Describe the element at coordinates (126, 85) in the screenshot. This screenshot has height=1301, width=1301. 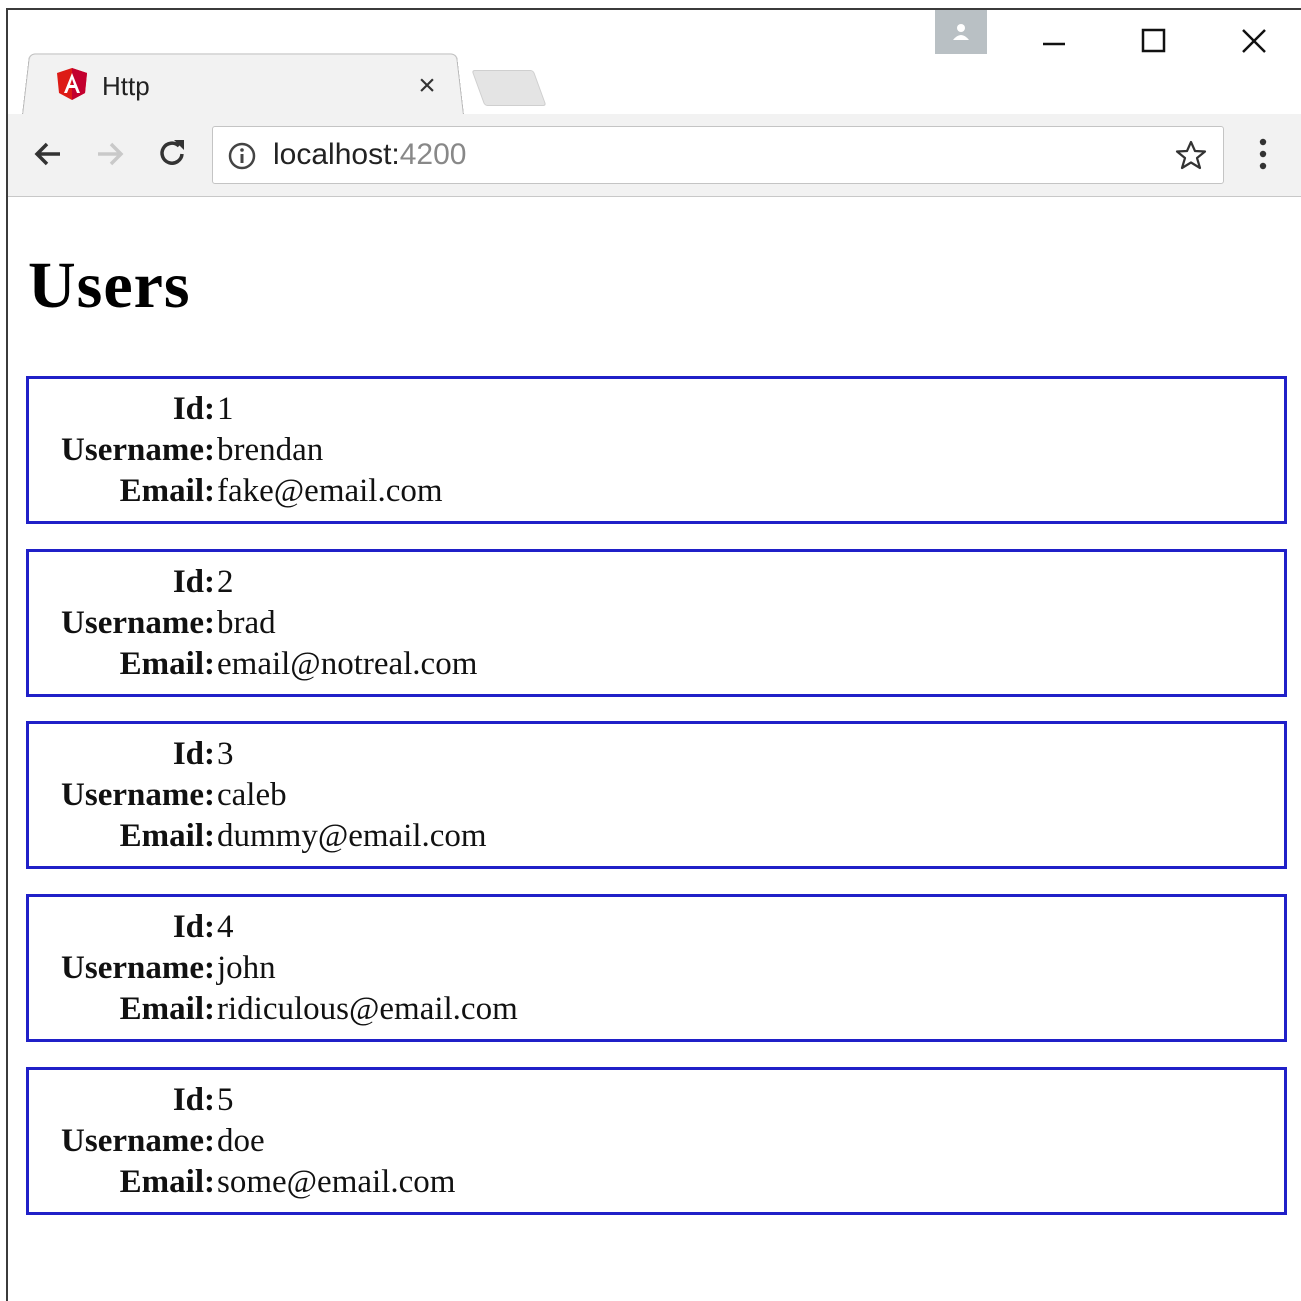
I see `tab-title: Http` at that location.